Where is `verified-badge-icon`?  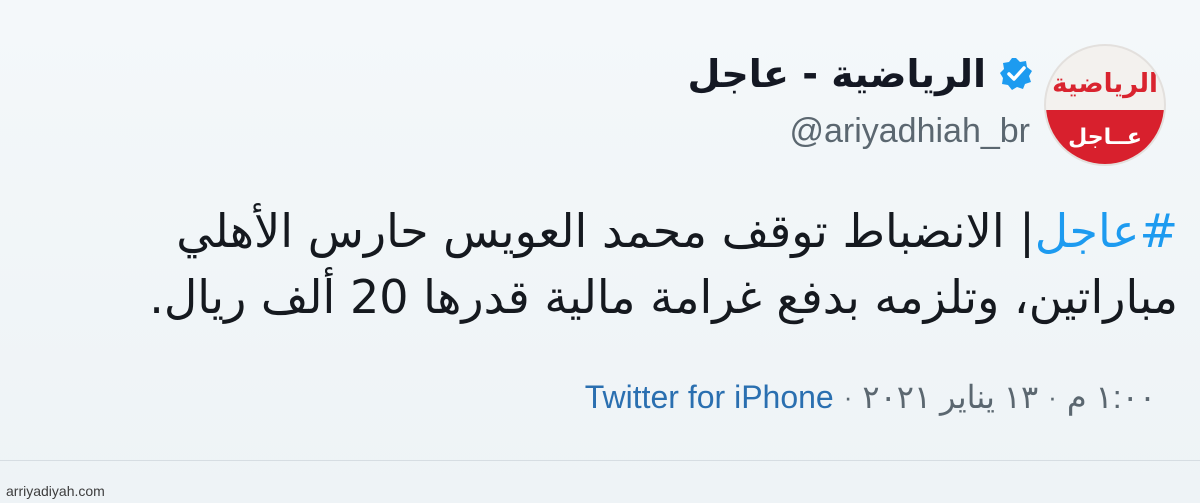
verified-badge-icon is located at coordinates (1016, 74).